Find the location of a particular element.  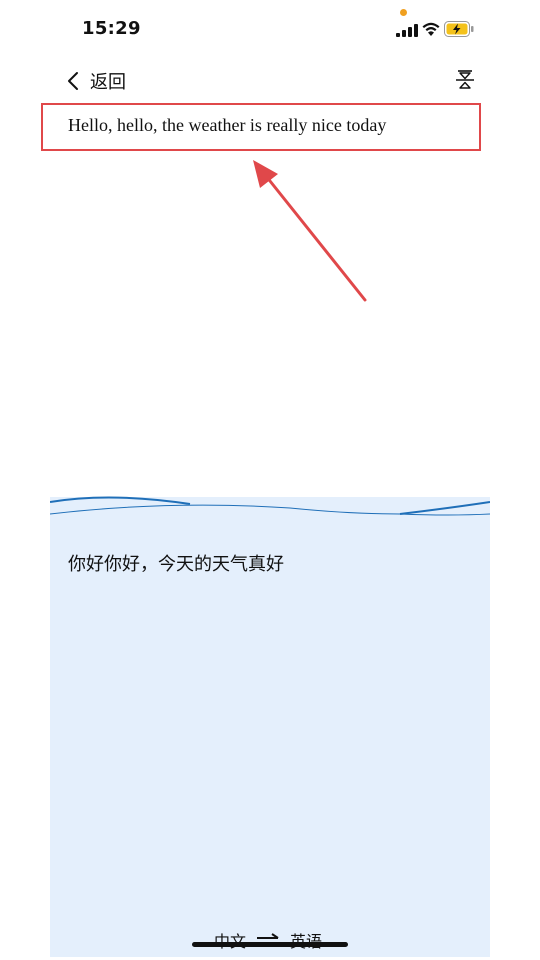

language-switch: 中文 英语 is located at coordinates (268, 940).